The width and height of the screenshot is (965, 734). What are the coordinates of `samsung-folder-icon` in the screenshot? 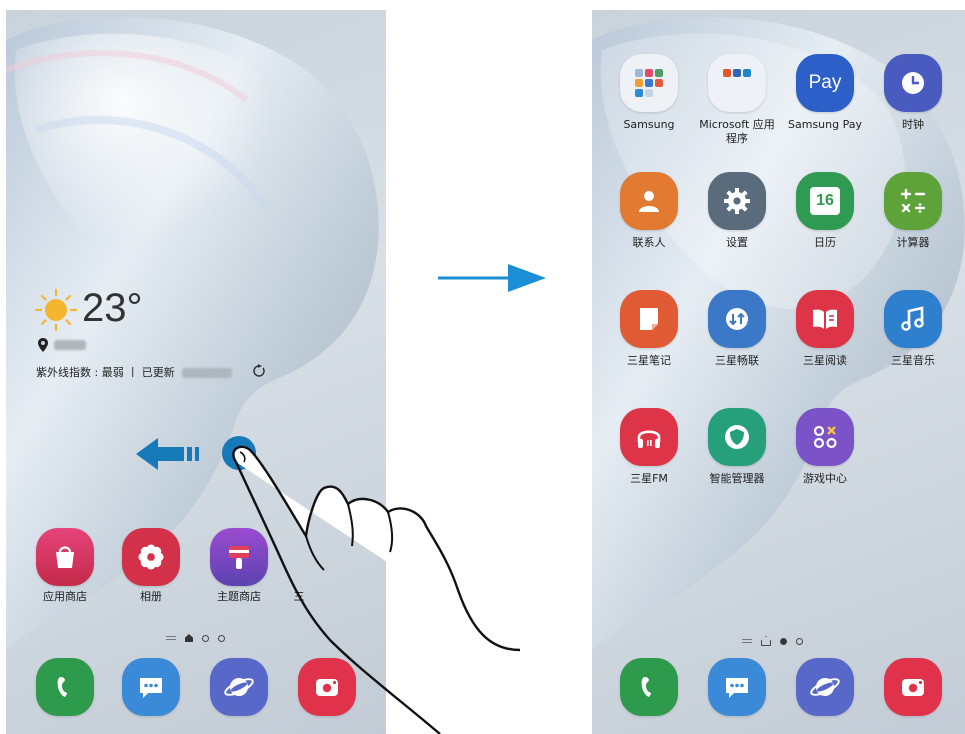 It's located at (649, 83).